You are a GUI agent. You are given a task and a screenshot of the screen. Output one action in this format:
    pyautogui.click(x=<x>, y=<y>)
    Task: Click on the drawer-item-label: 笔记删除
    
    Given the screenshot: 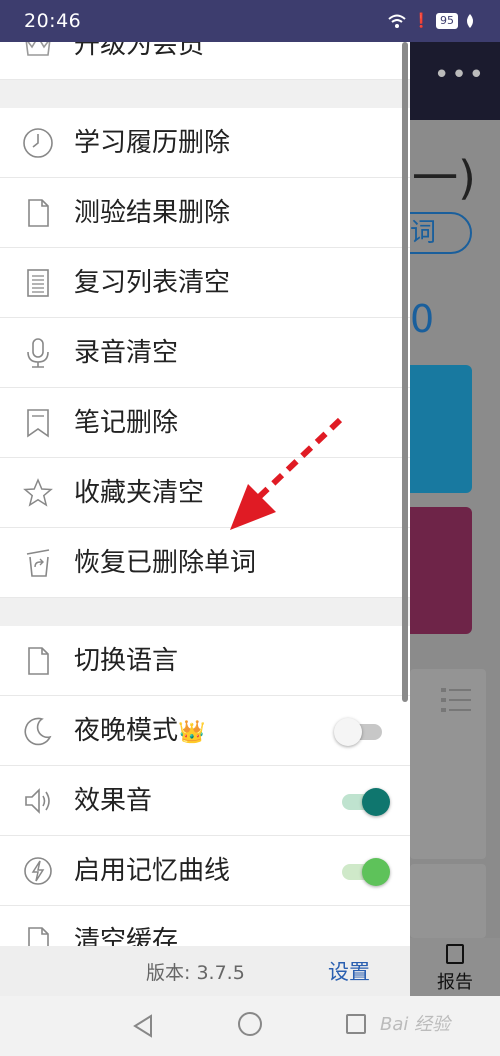 What is the action you would take?
    pyautogui.click(x=126, y=423)
    